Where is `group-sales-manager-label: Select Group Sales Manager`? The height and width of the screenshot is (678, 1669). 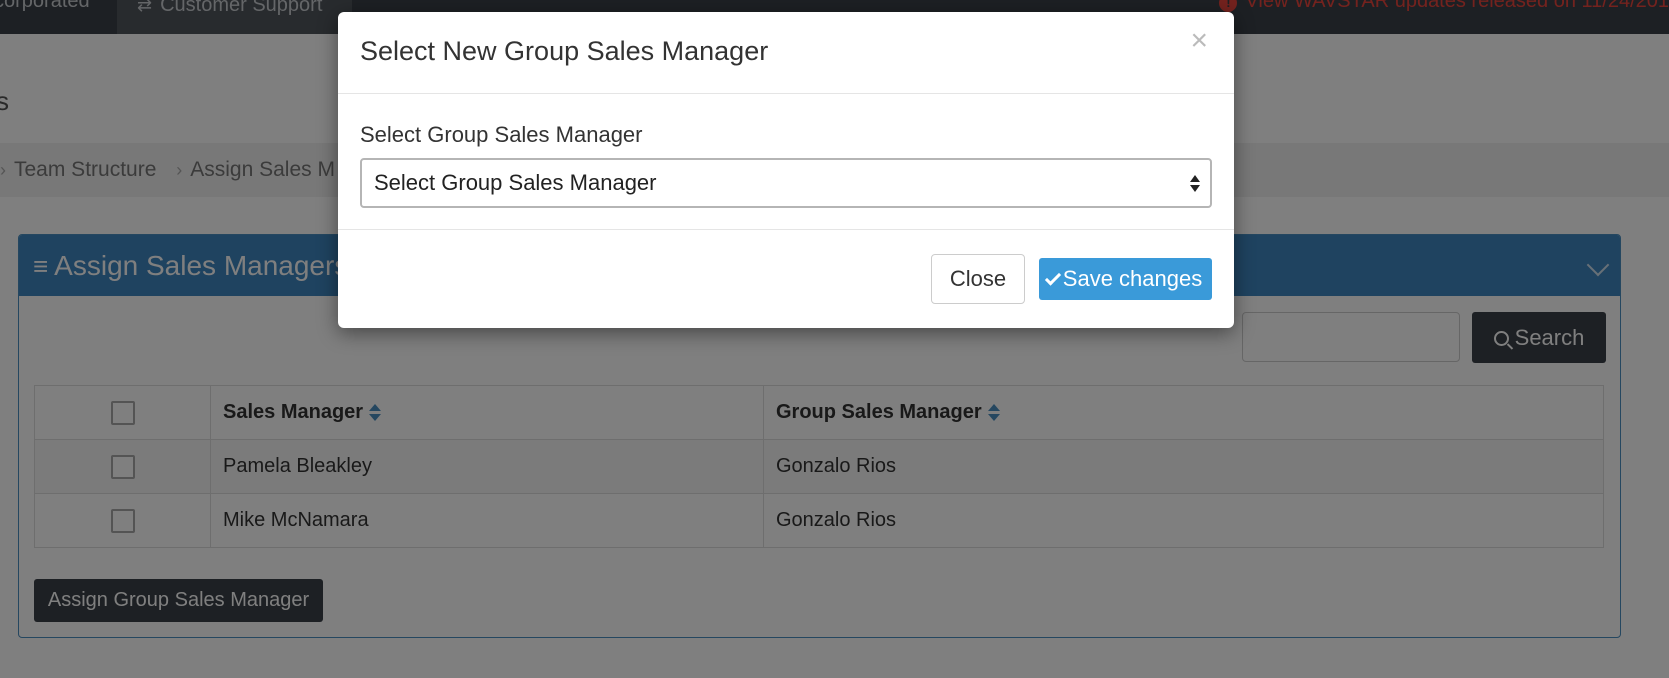 group-sales-manager-label: Select Group Sales Manager is located at coordinates (501, 134).